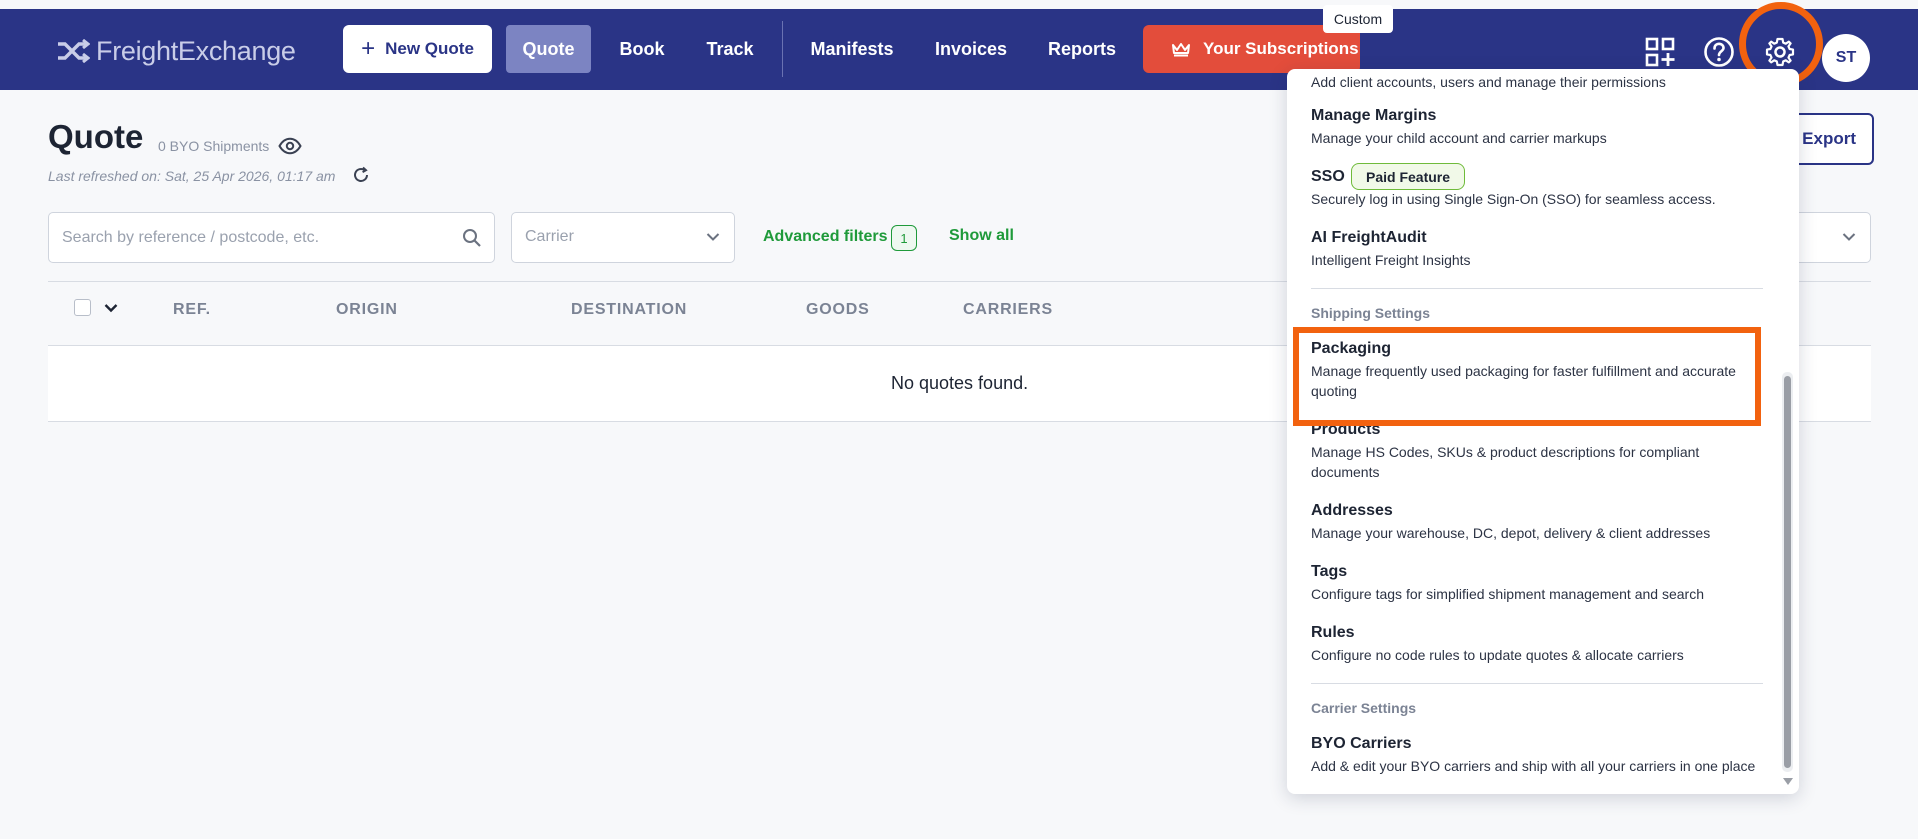  I want to click on nav-tab-label: Invoices, so click(971, 48).